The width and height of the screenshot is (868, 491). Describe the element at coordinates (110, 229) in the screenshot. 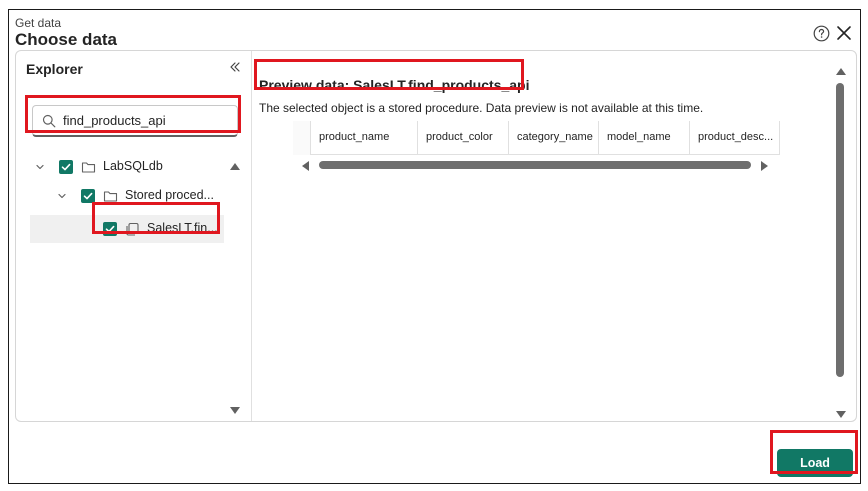

I see `checkbox-saleslt-find-products-api` at that location.